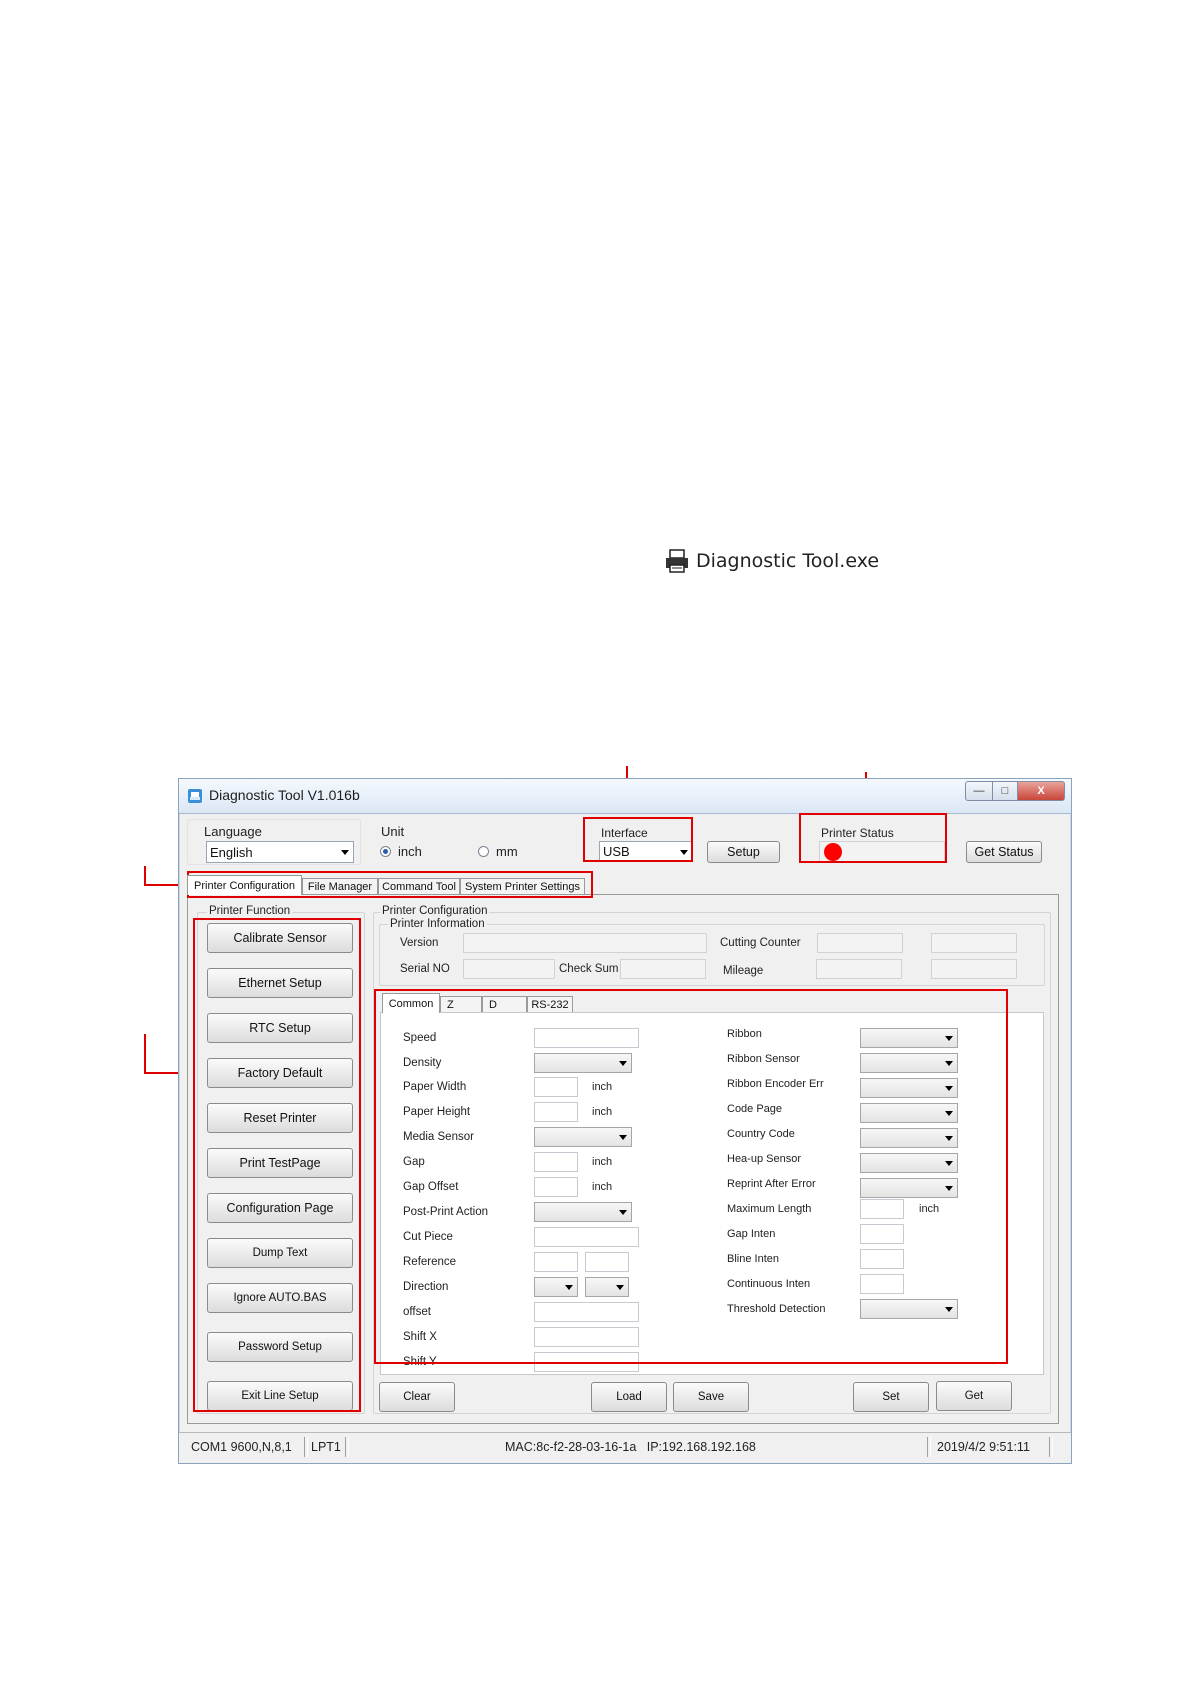 This screenshot has width=1191, height=1684. I want to click on tab-file-manager: File Manager, so click(340, 886).